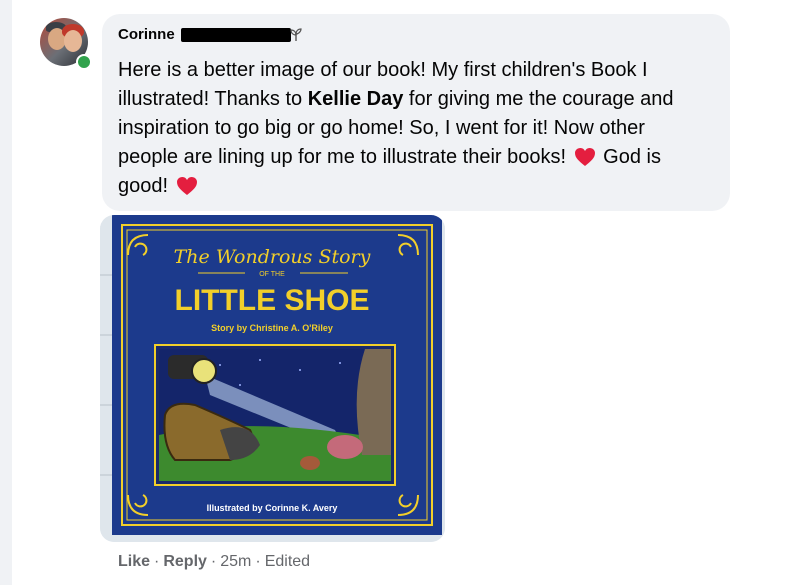 Image resolution: width=800 pixels, height=585 pixels. What do you see at coordinates (134, 561) in the screenshot?
I see `like-button: Like` at bounding box center [134, 561].